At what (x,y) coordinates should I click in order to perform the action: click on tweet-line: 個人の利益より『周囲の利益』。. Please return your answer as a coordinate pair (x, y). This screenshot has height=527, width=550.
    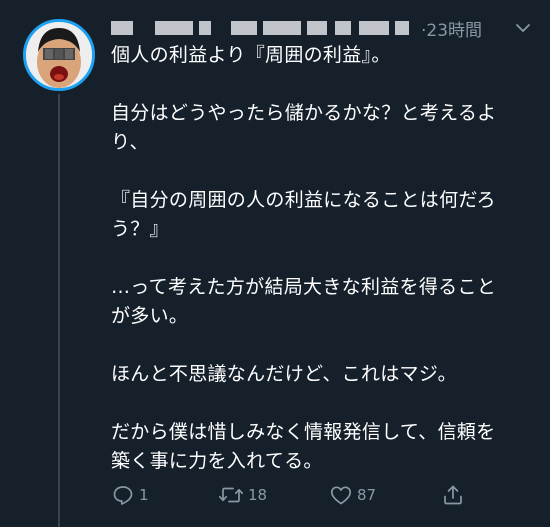
    Looking at the image, I should click on (251, 55).